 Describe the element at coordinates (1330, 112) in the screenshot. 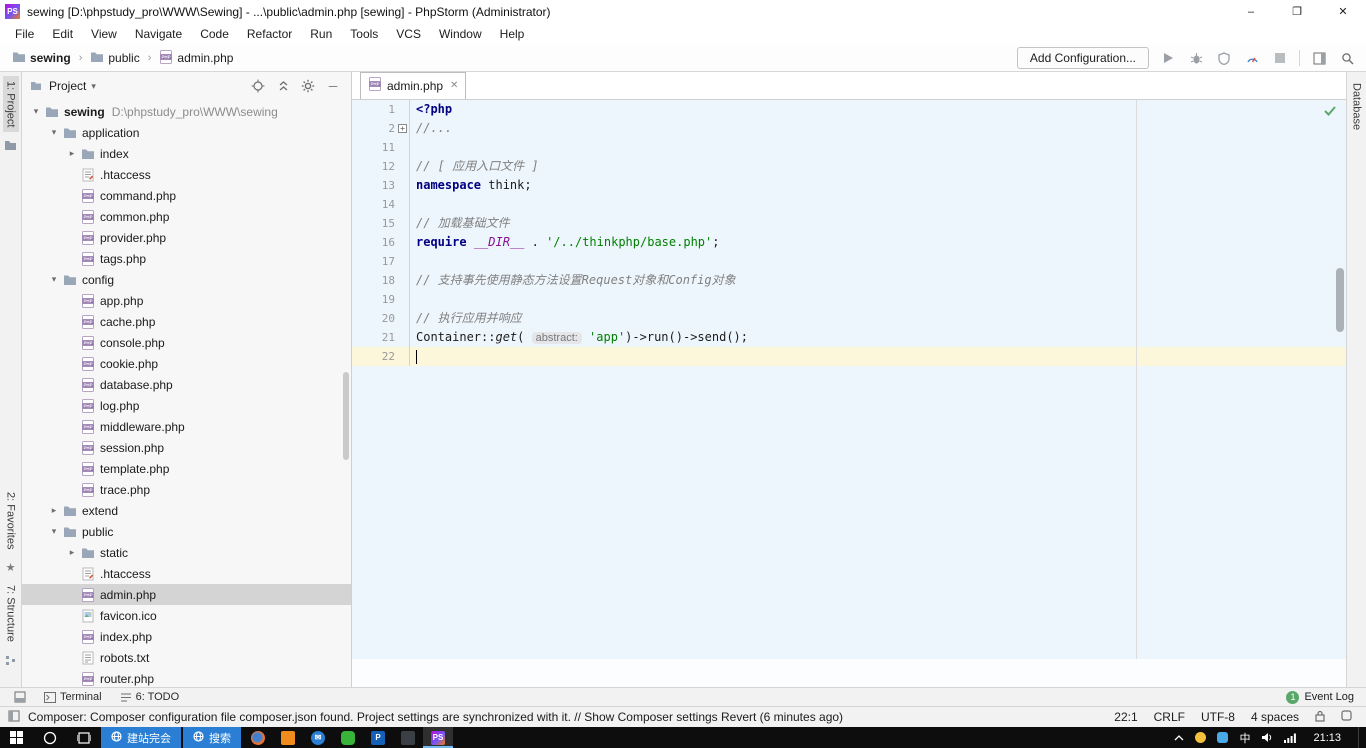

I see `inspections-ok-icon` at that location.